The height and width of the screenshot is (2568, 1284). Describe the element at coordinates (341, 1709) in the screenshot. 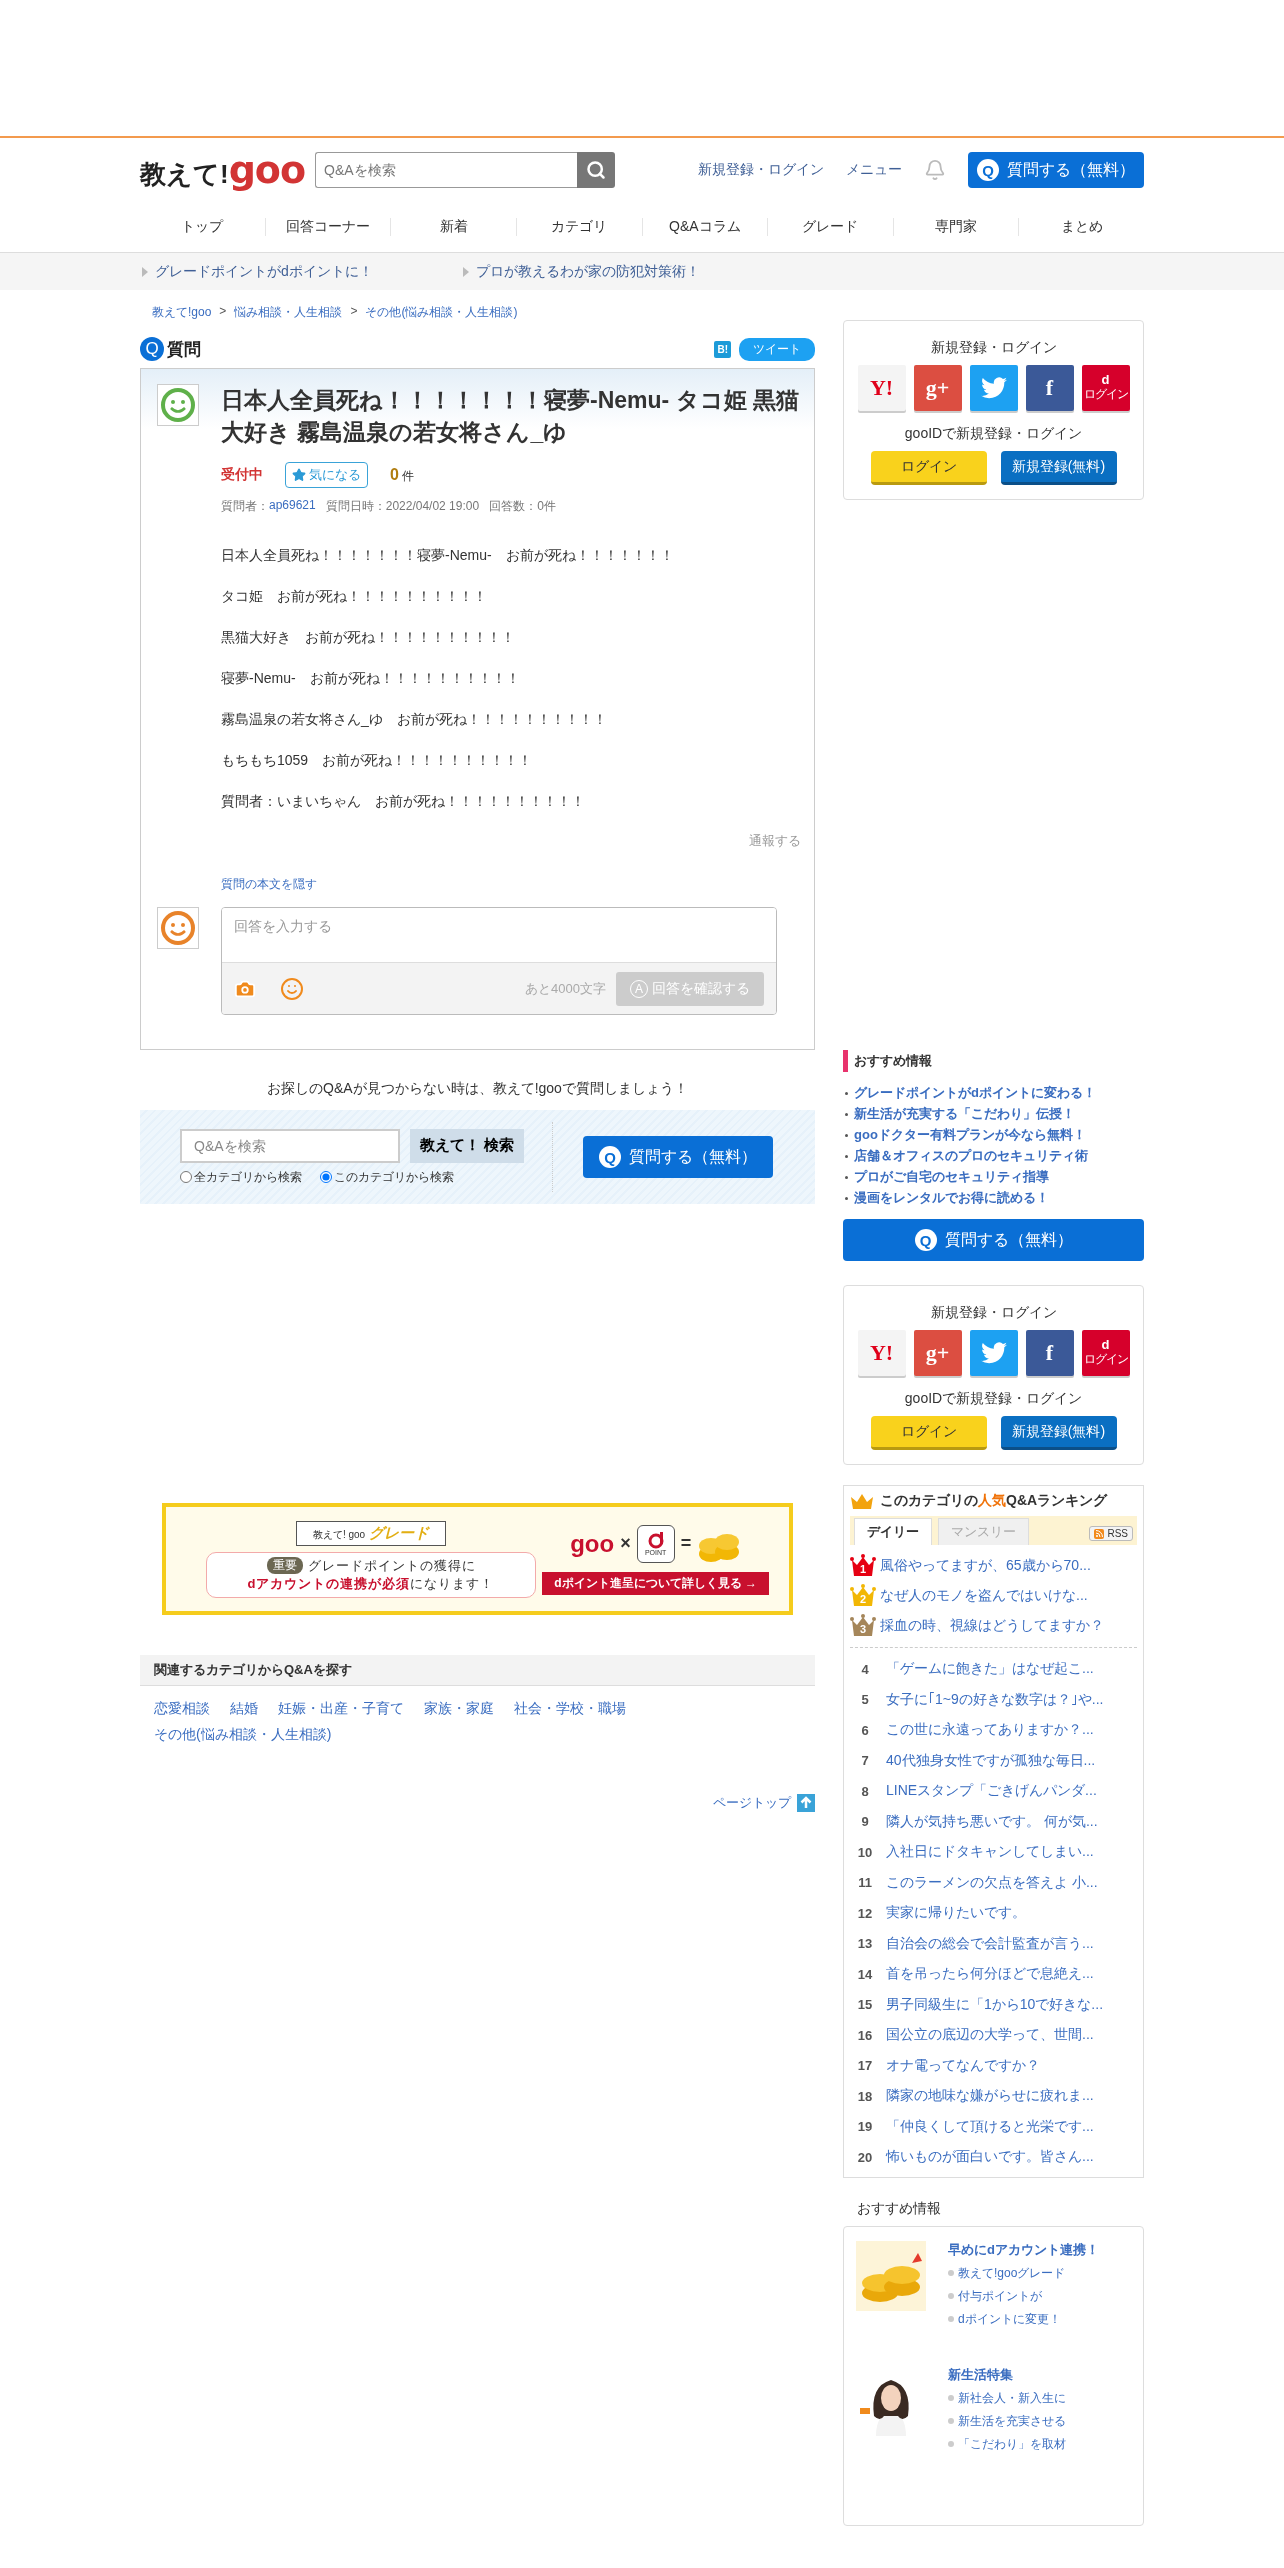

I see `category-link: 妊娠・出産・子育て` at that location.